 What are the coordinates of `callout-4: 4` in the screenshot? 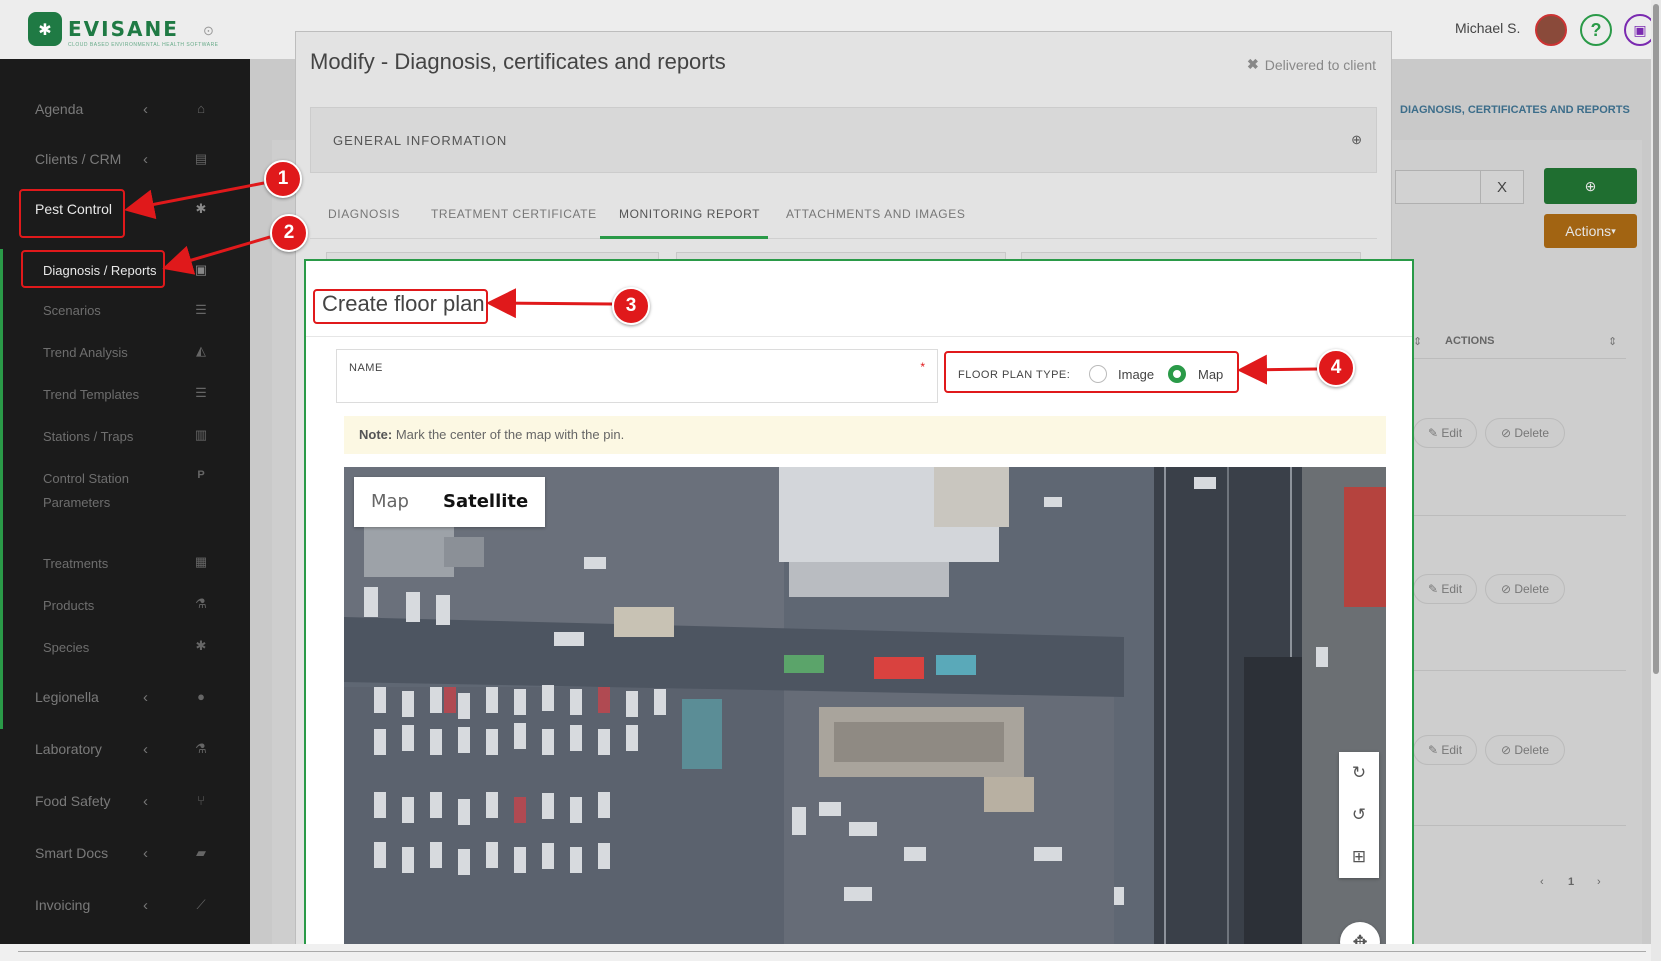 It's located at (1336, 368).